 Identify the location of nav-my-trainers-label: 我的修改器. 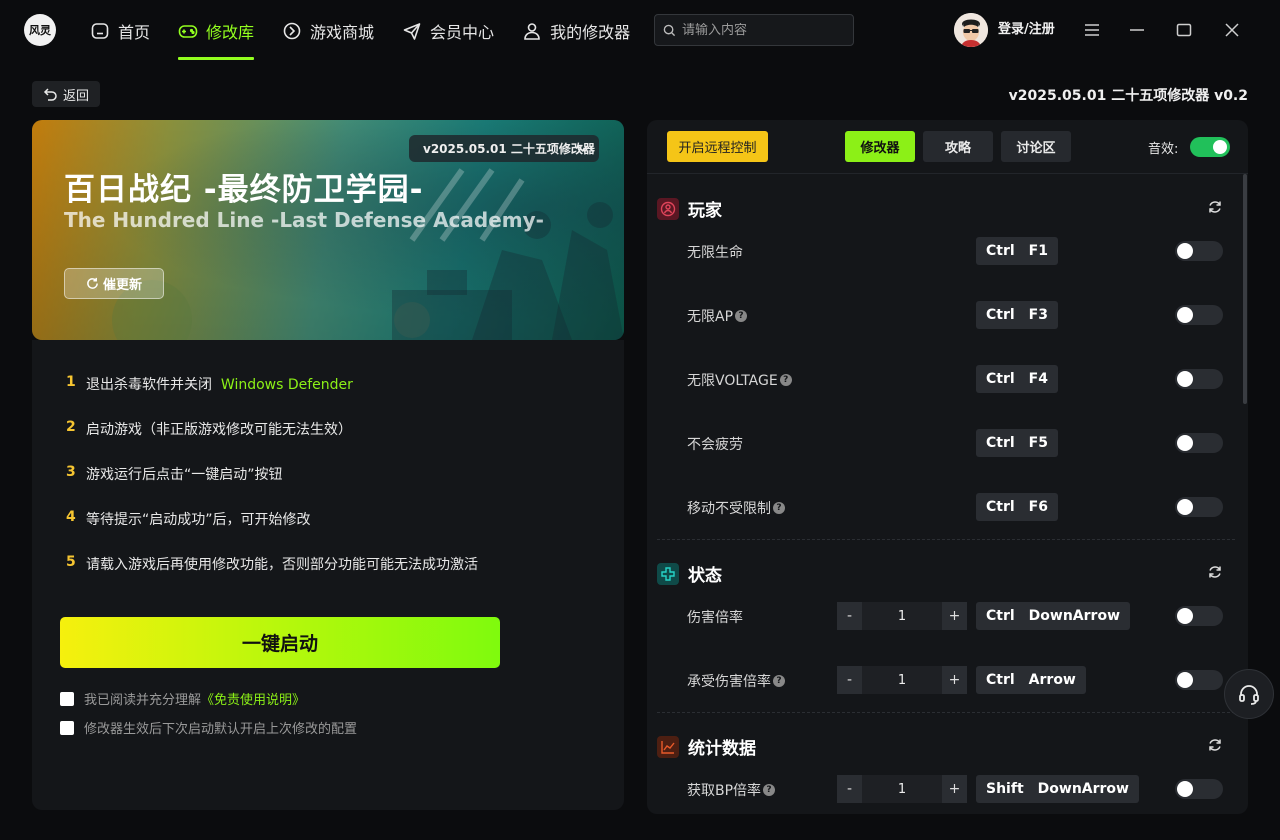
(590, 32).